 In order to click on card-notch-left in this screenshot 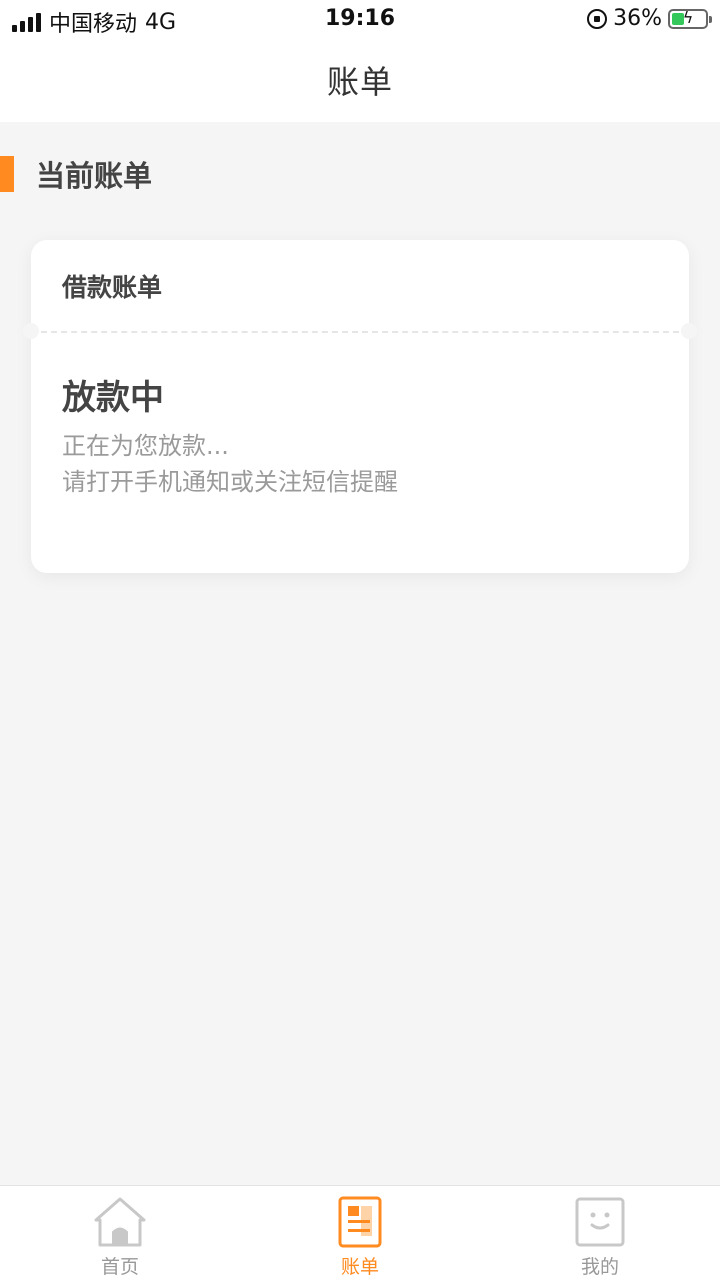, I will do `click(31, 331)`.